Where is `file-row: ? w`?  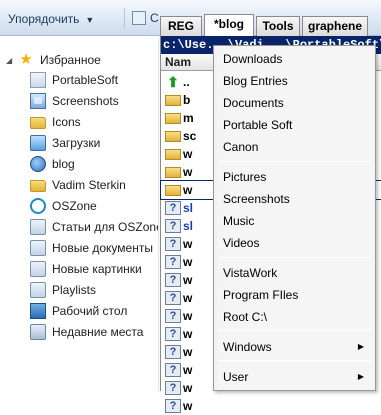 file-row: ? w is located at coordinates (271, 406).